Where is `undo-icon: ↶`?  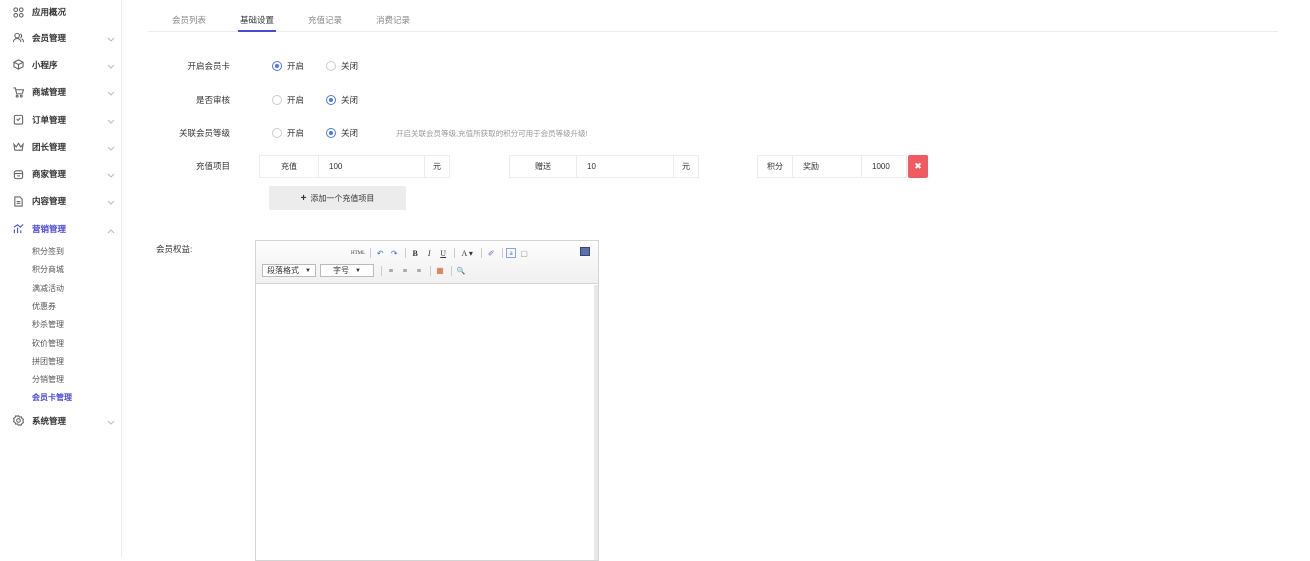 undo-icon: ↶ is located at coordinates (380, 253).